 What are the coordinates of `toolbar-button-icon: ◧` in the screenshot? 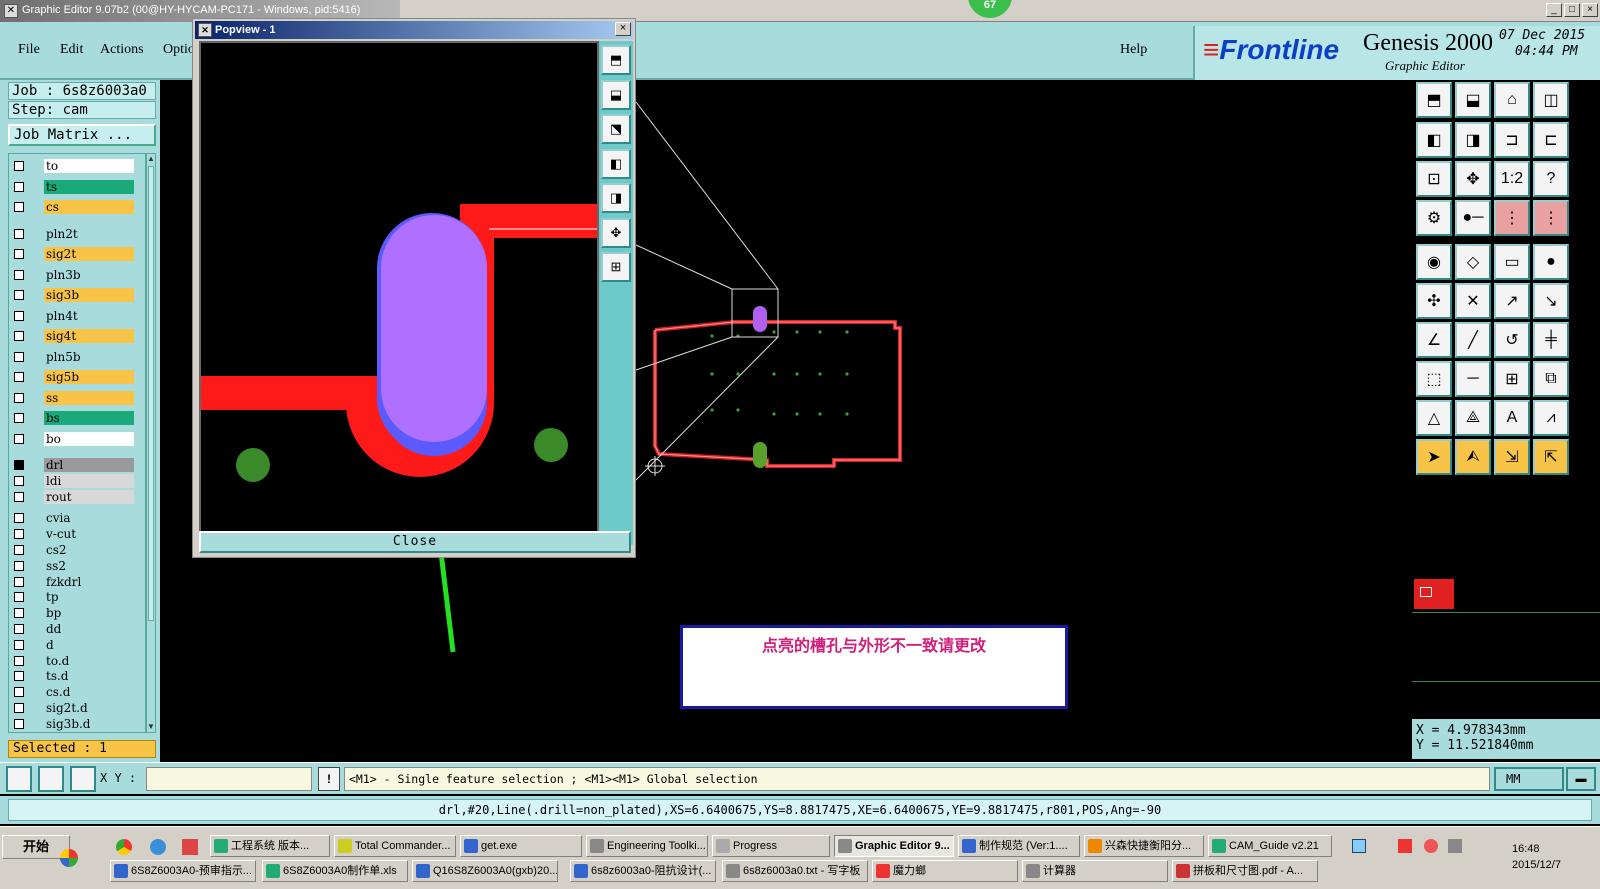 It's located at (1434, 140).